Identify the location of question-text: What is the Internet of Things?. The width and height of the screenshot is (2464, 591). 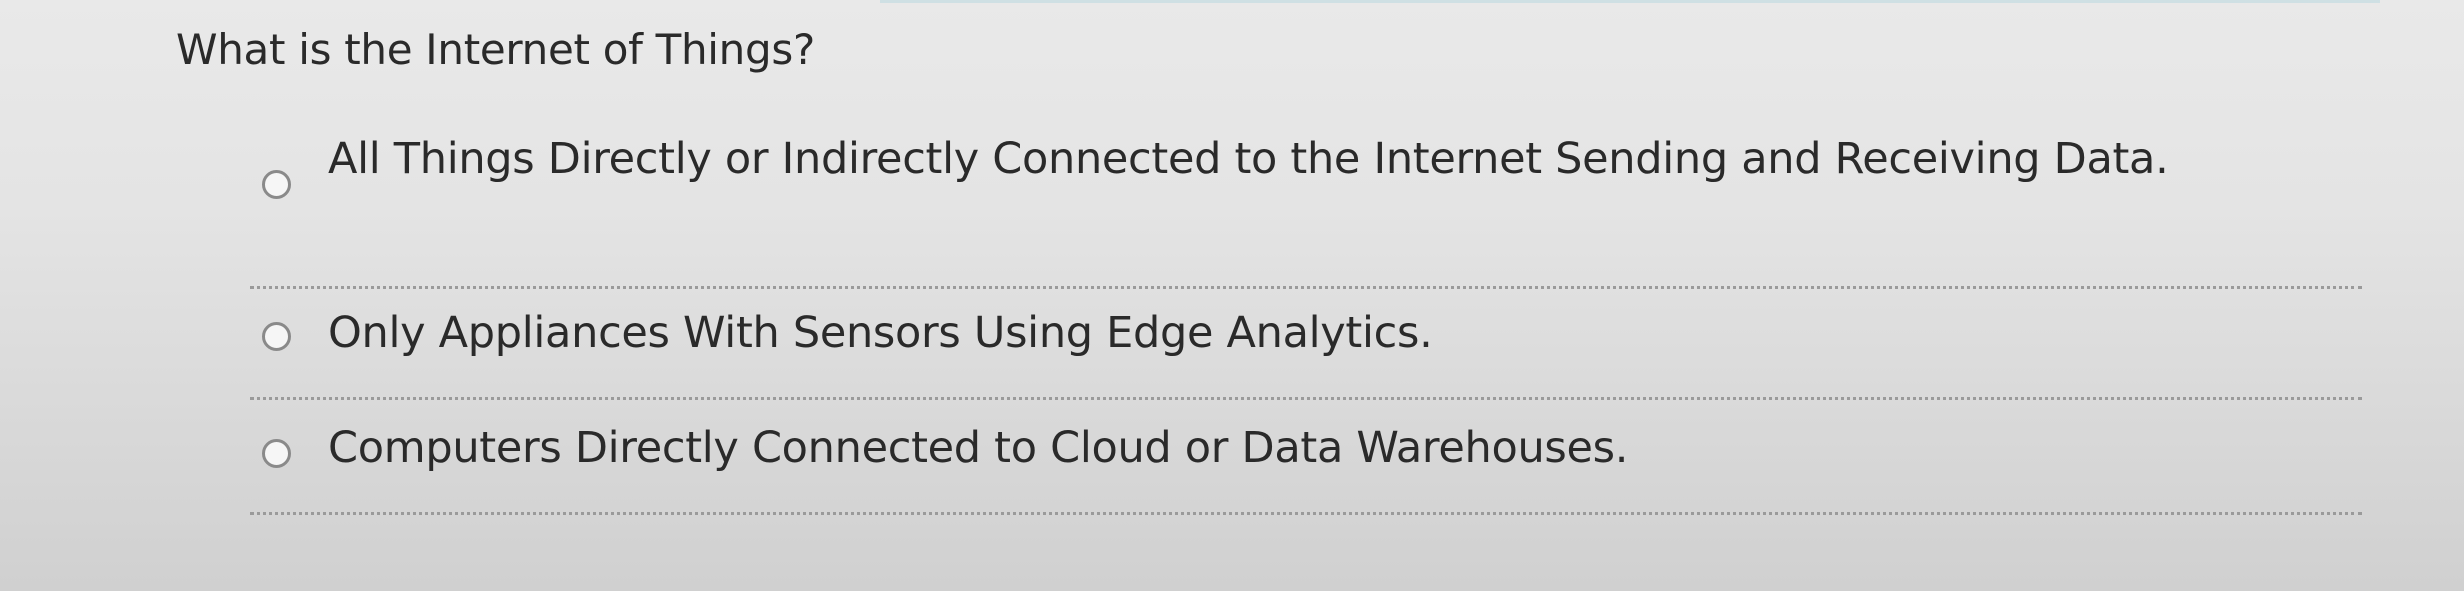
(495, 49).